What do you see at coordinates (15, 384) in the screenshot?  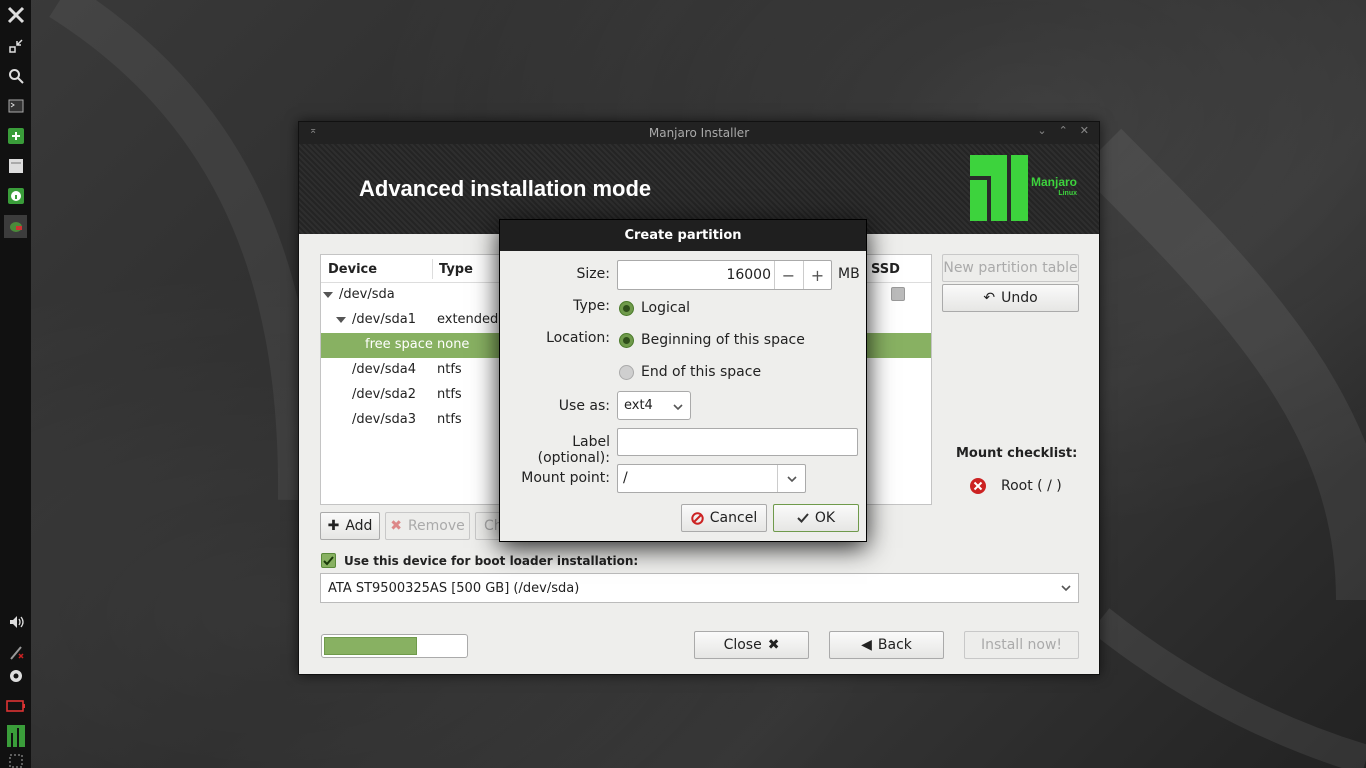 I see `left-dock` at bounding box center [15, 384].